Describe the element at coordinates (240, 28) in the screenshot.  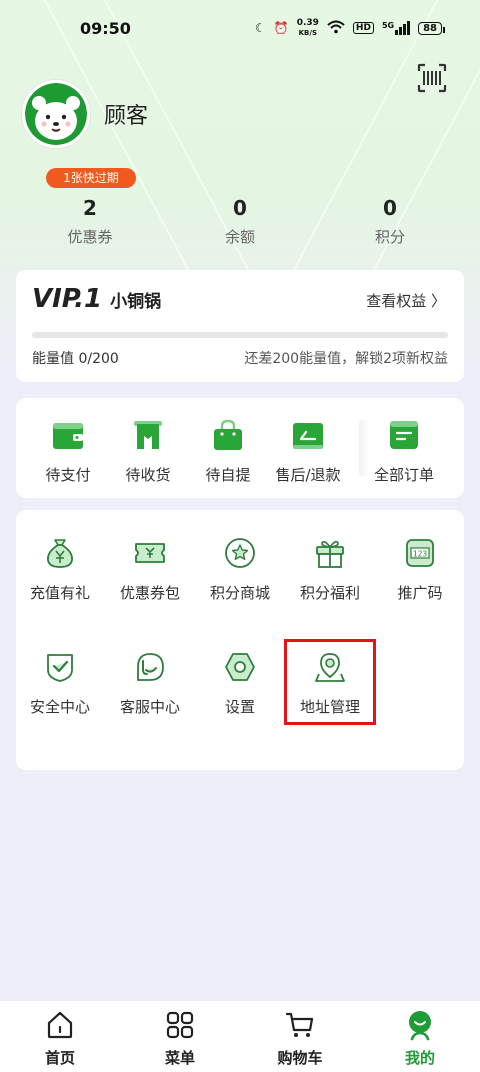
I see `status-bar: 09:50 ☾ ⏰ 0.39 KB/S HD 5G 88` at that location.